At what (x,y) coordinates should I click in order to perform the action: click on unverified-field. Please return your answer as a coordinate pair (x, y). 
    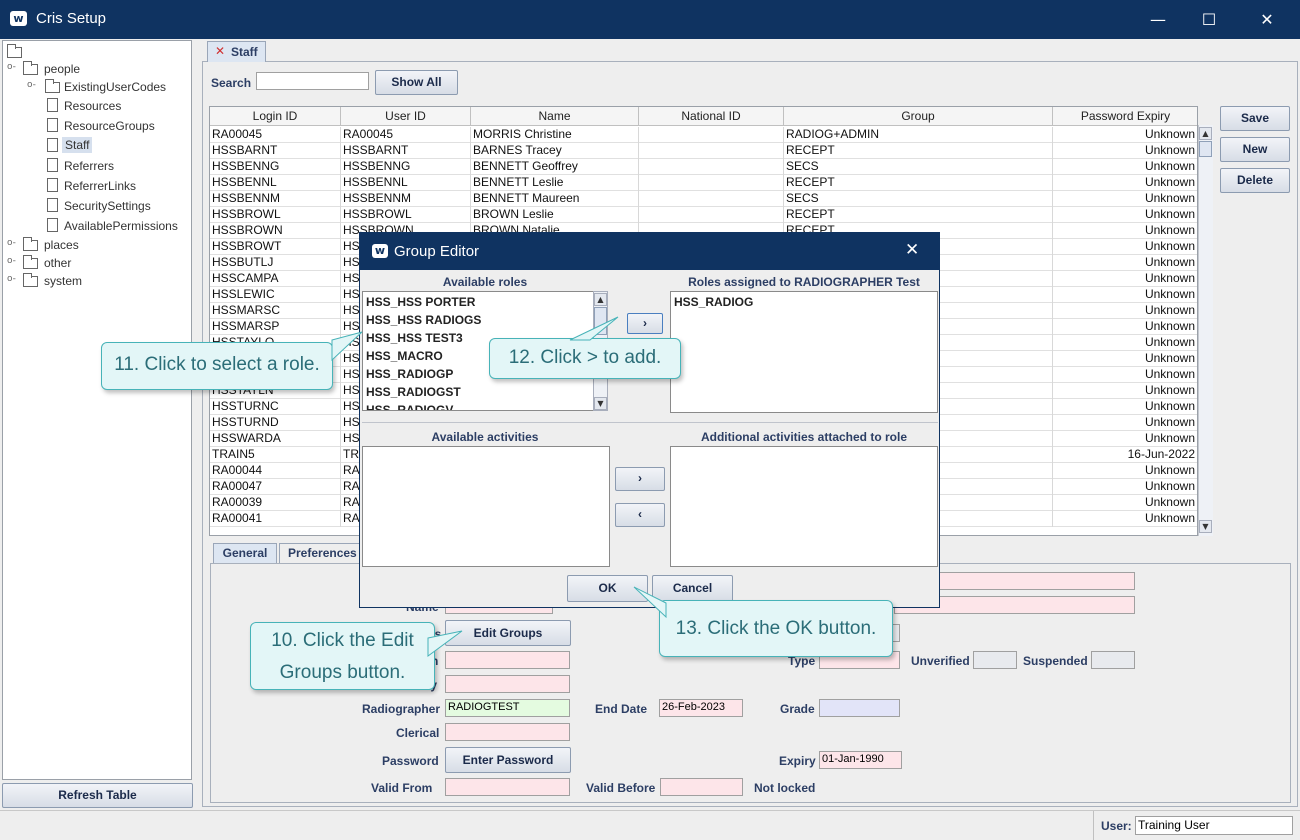
    Looking at the image, I should click on (995, 660).